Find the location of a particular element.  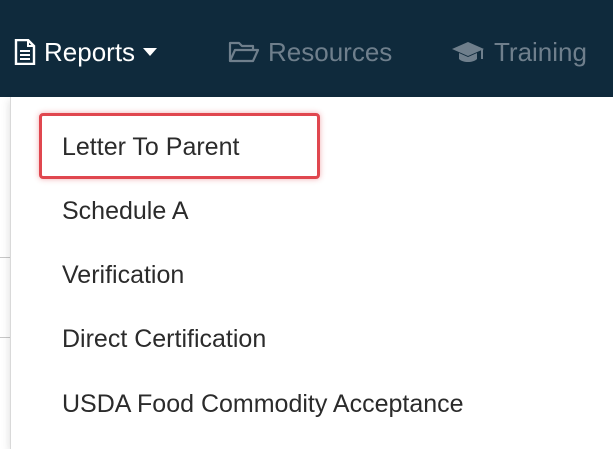

graduation-cap-icon is located at coordinates (468, 52).